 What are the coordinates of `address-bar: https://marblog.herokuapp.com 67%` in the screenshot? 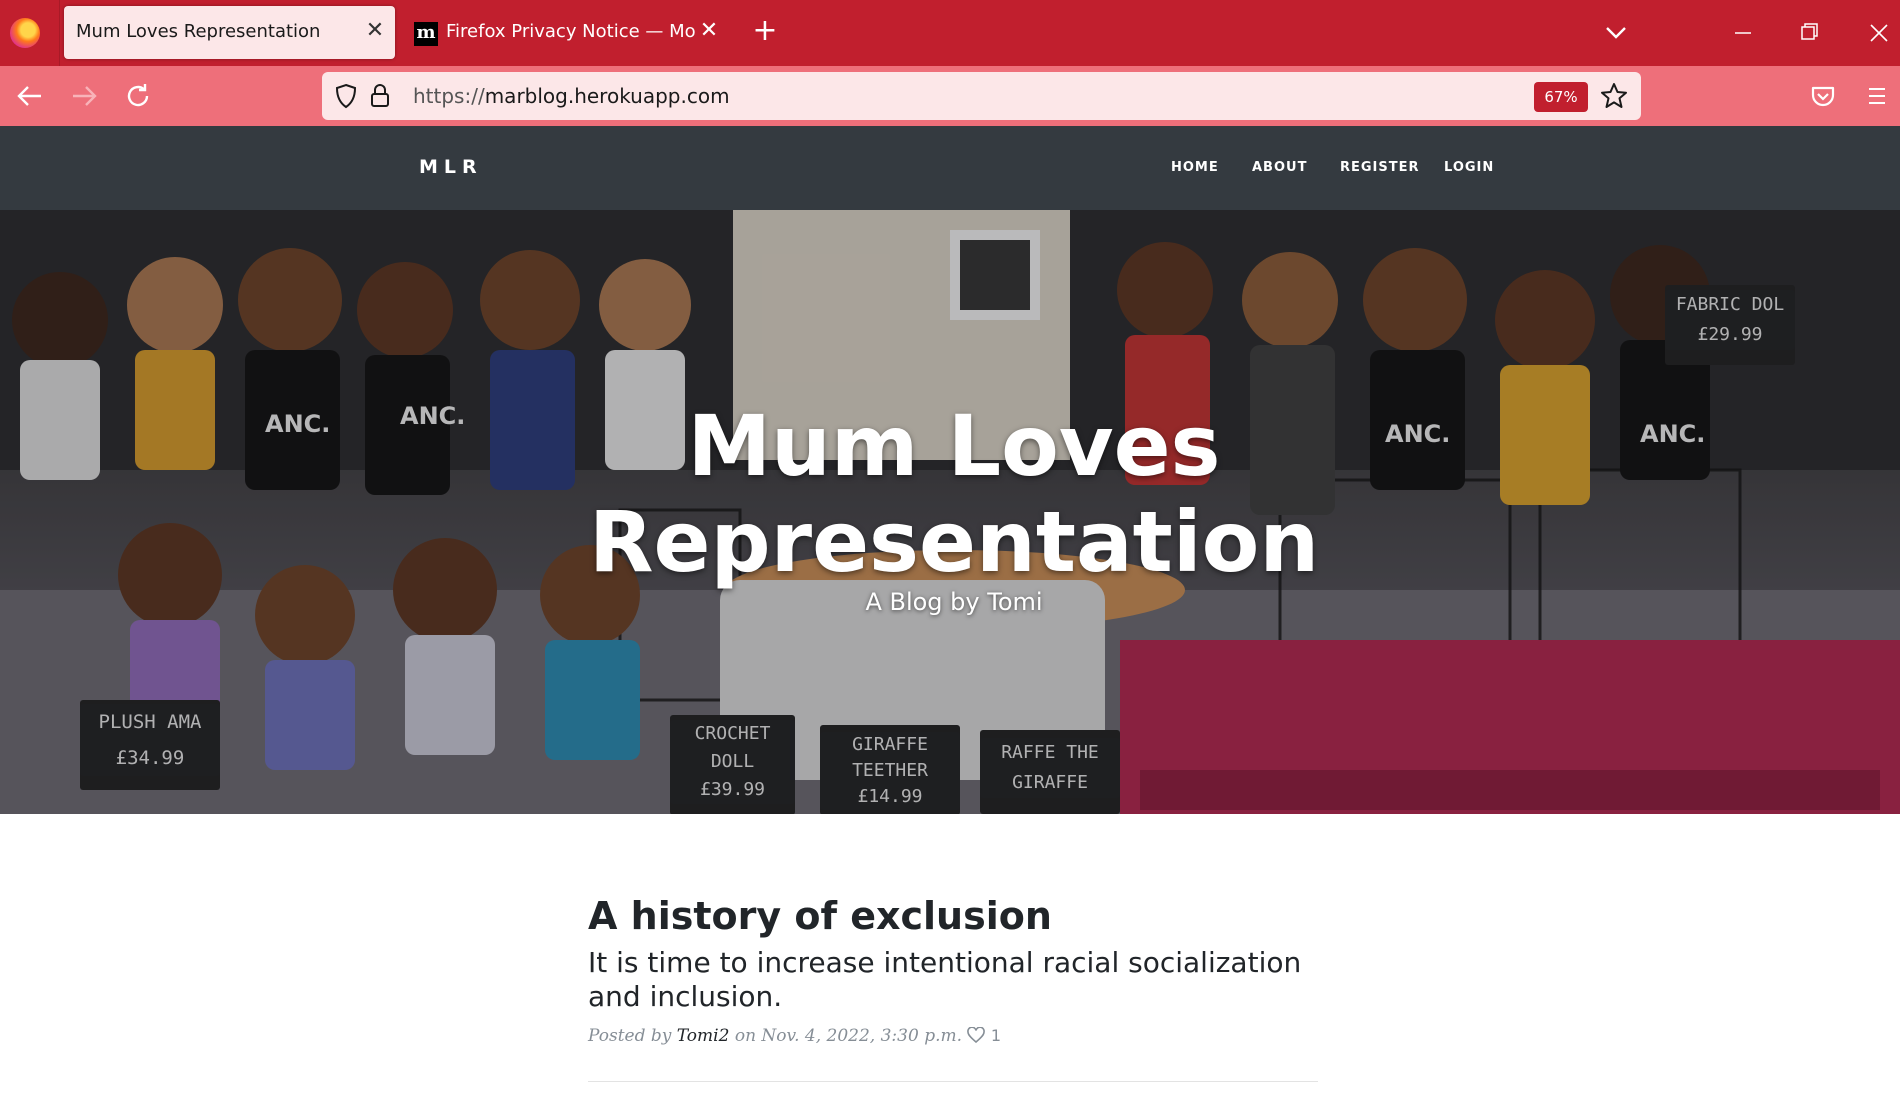 It's located at (981, 96).